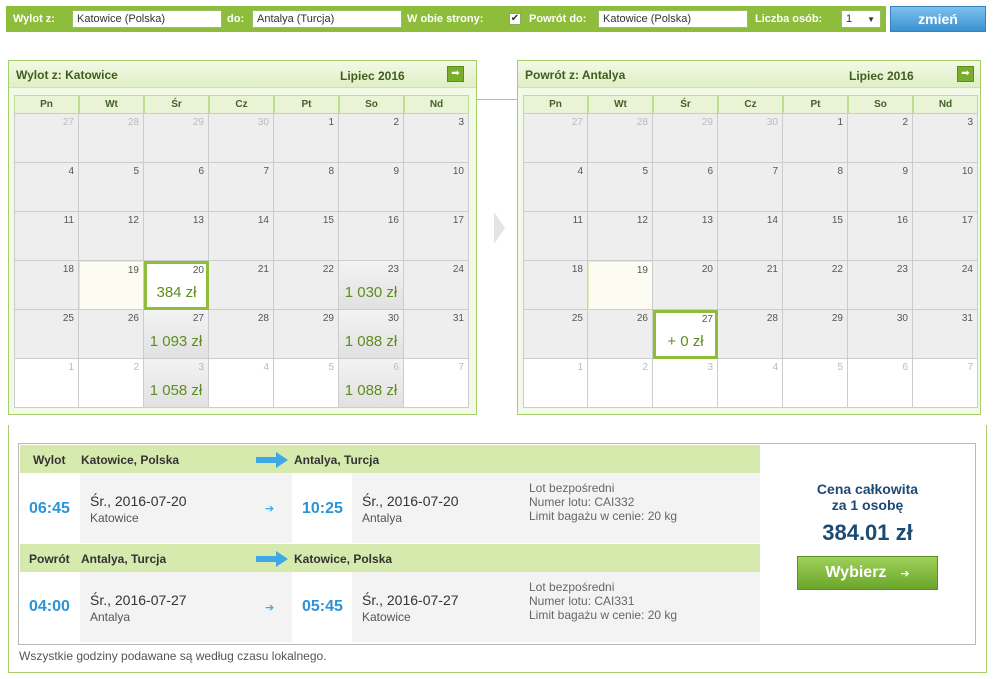  What do you see at coordinates (241, 138) in the screenshot?
I see `calendar-day: 30` at bounding box center [241, 138].